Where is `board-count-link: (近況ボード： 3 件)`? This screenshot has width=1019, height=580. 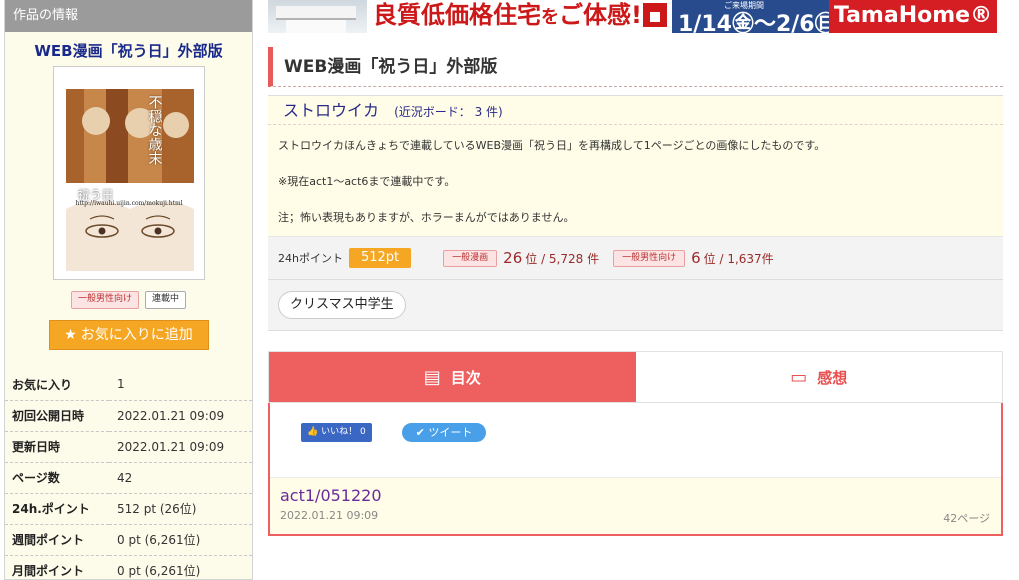
board-count-link: (近況ボード： 3 件) is located at coordinates (448, 112).